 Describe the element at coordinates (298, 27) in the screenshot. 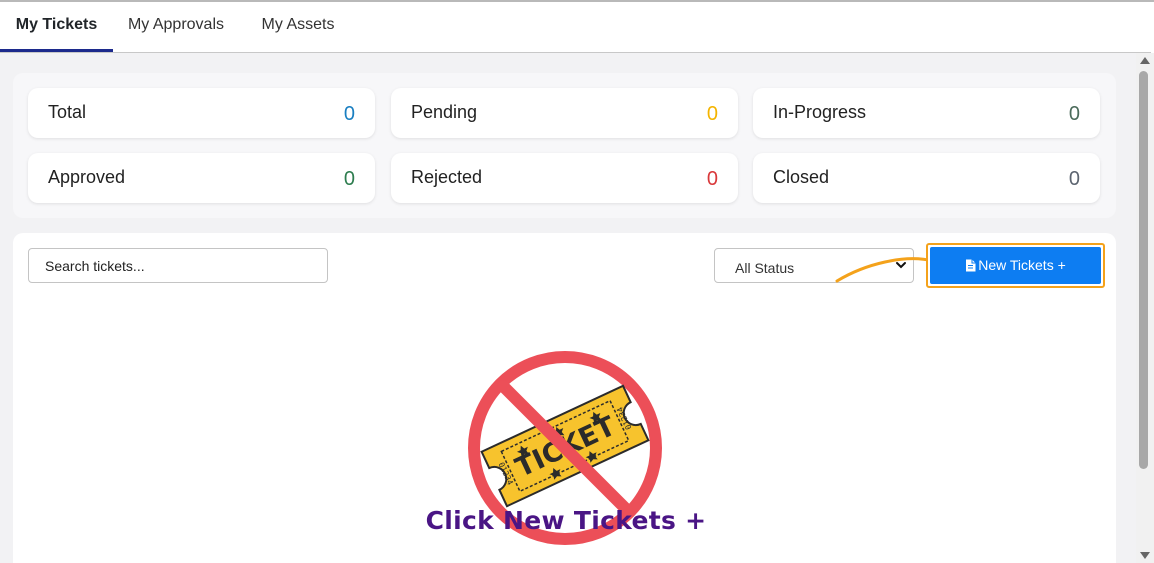

I see `tab-my-assets: My Assets` at that location.